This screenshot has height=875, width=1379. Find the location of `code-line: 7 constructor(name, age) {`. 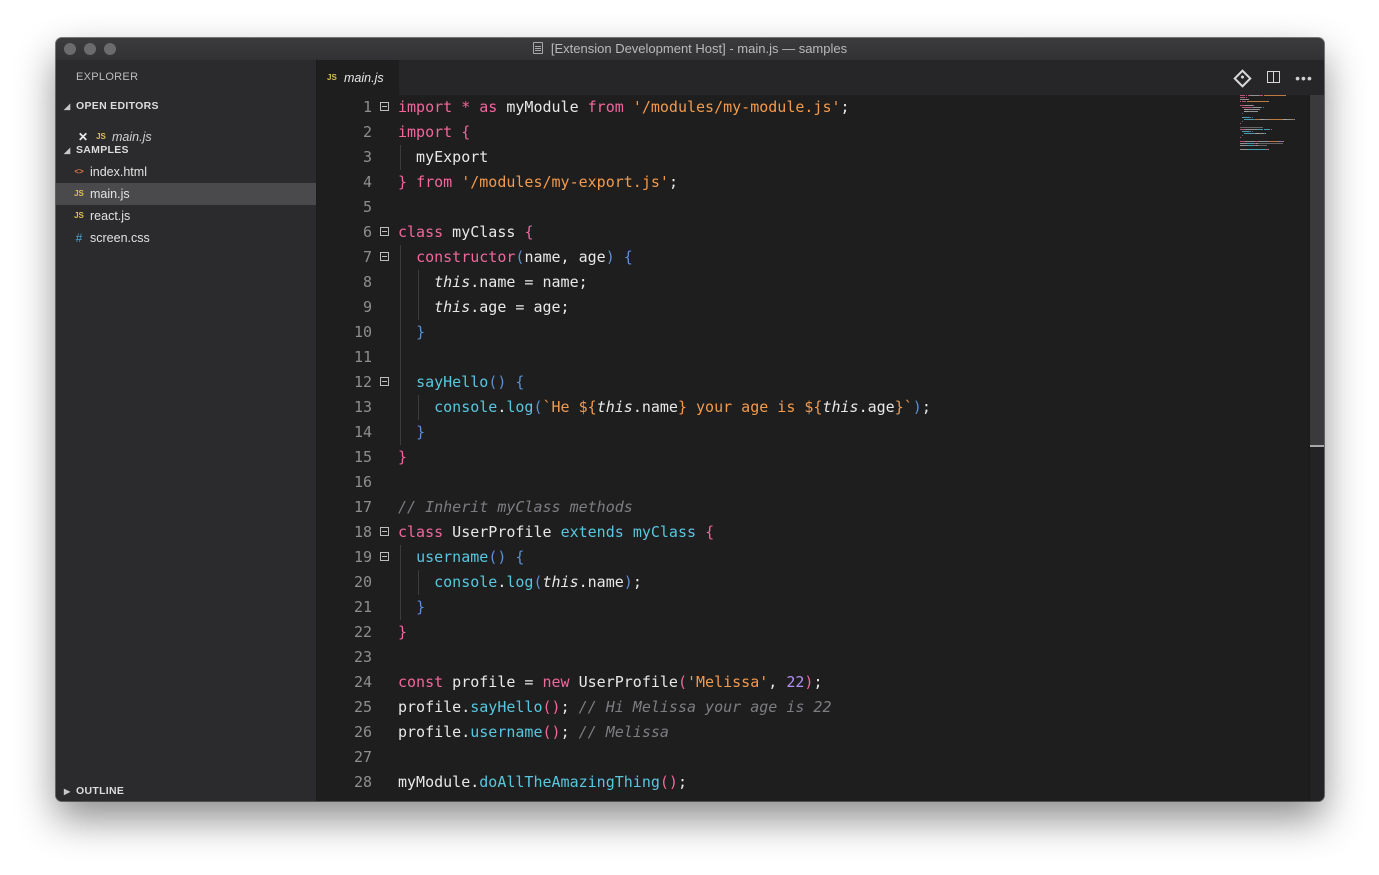

code-line: 7 constructor(name, age) { is located at coordinates (767, 257).